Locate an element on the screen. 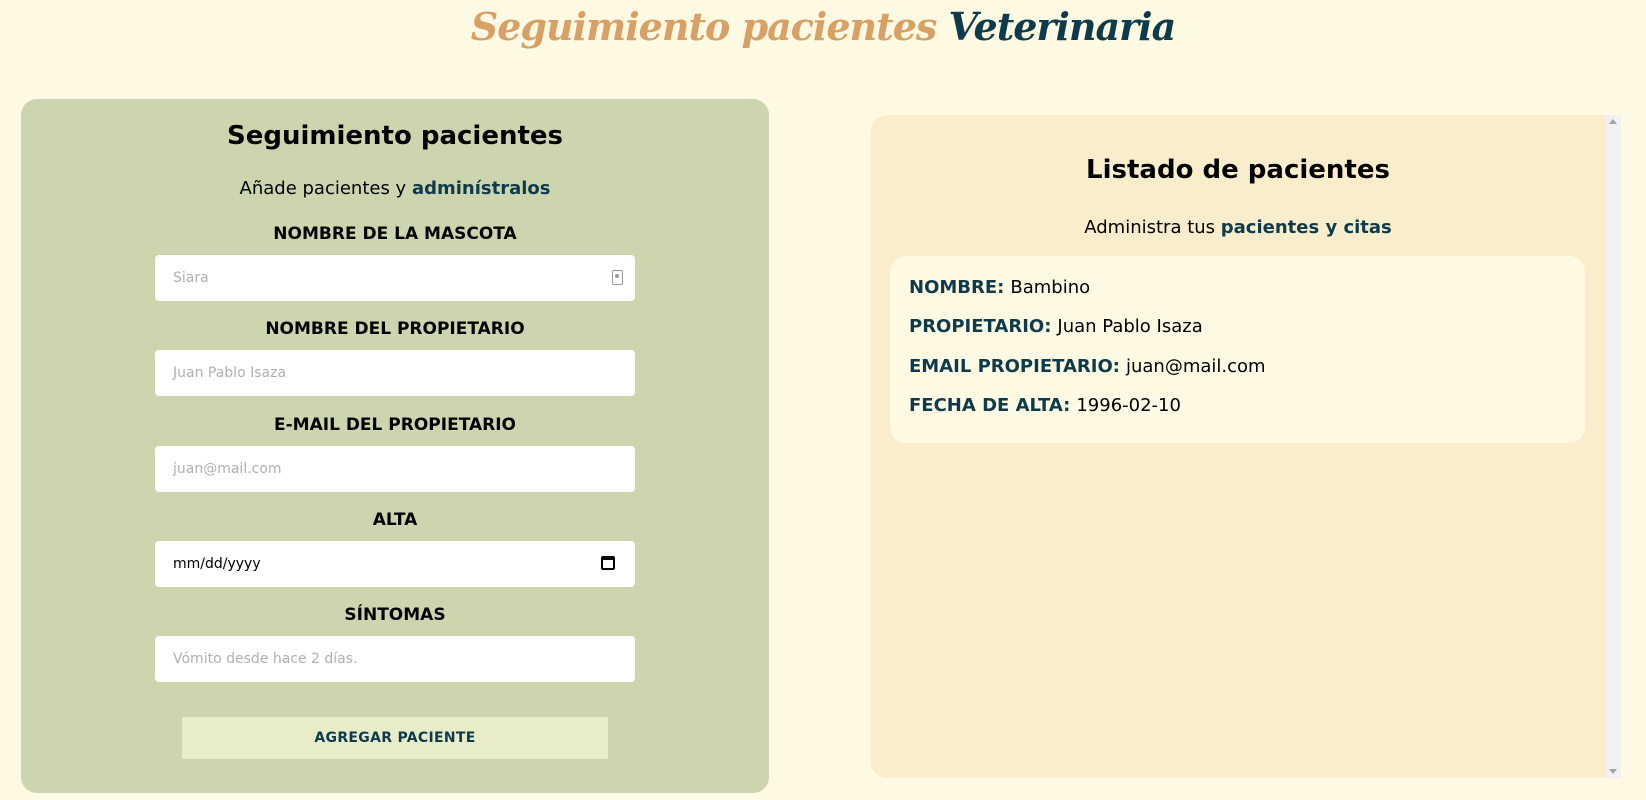 The image size is (1646, 800). owner-name-placeholder: Juan Pablo Isaza is located at coordinates (230, 373).